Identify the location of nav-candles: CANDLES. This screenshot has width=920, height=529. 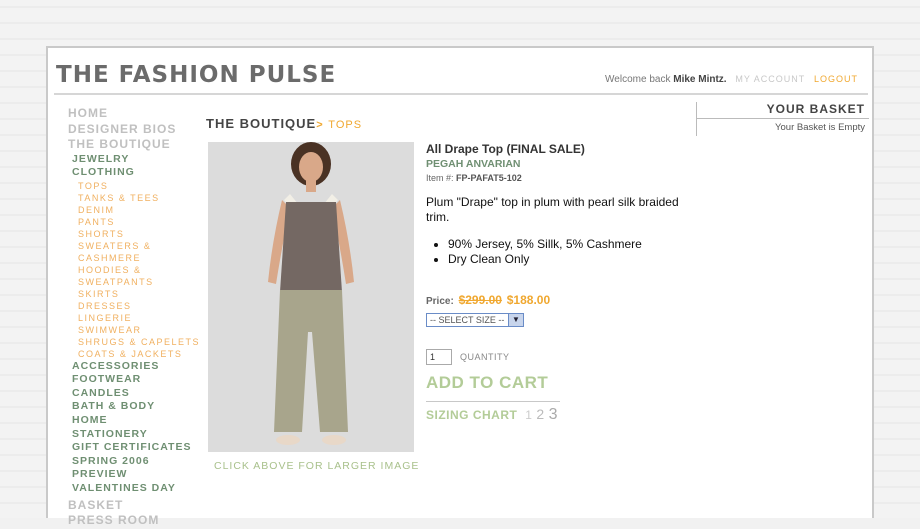
(134, 394).